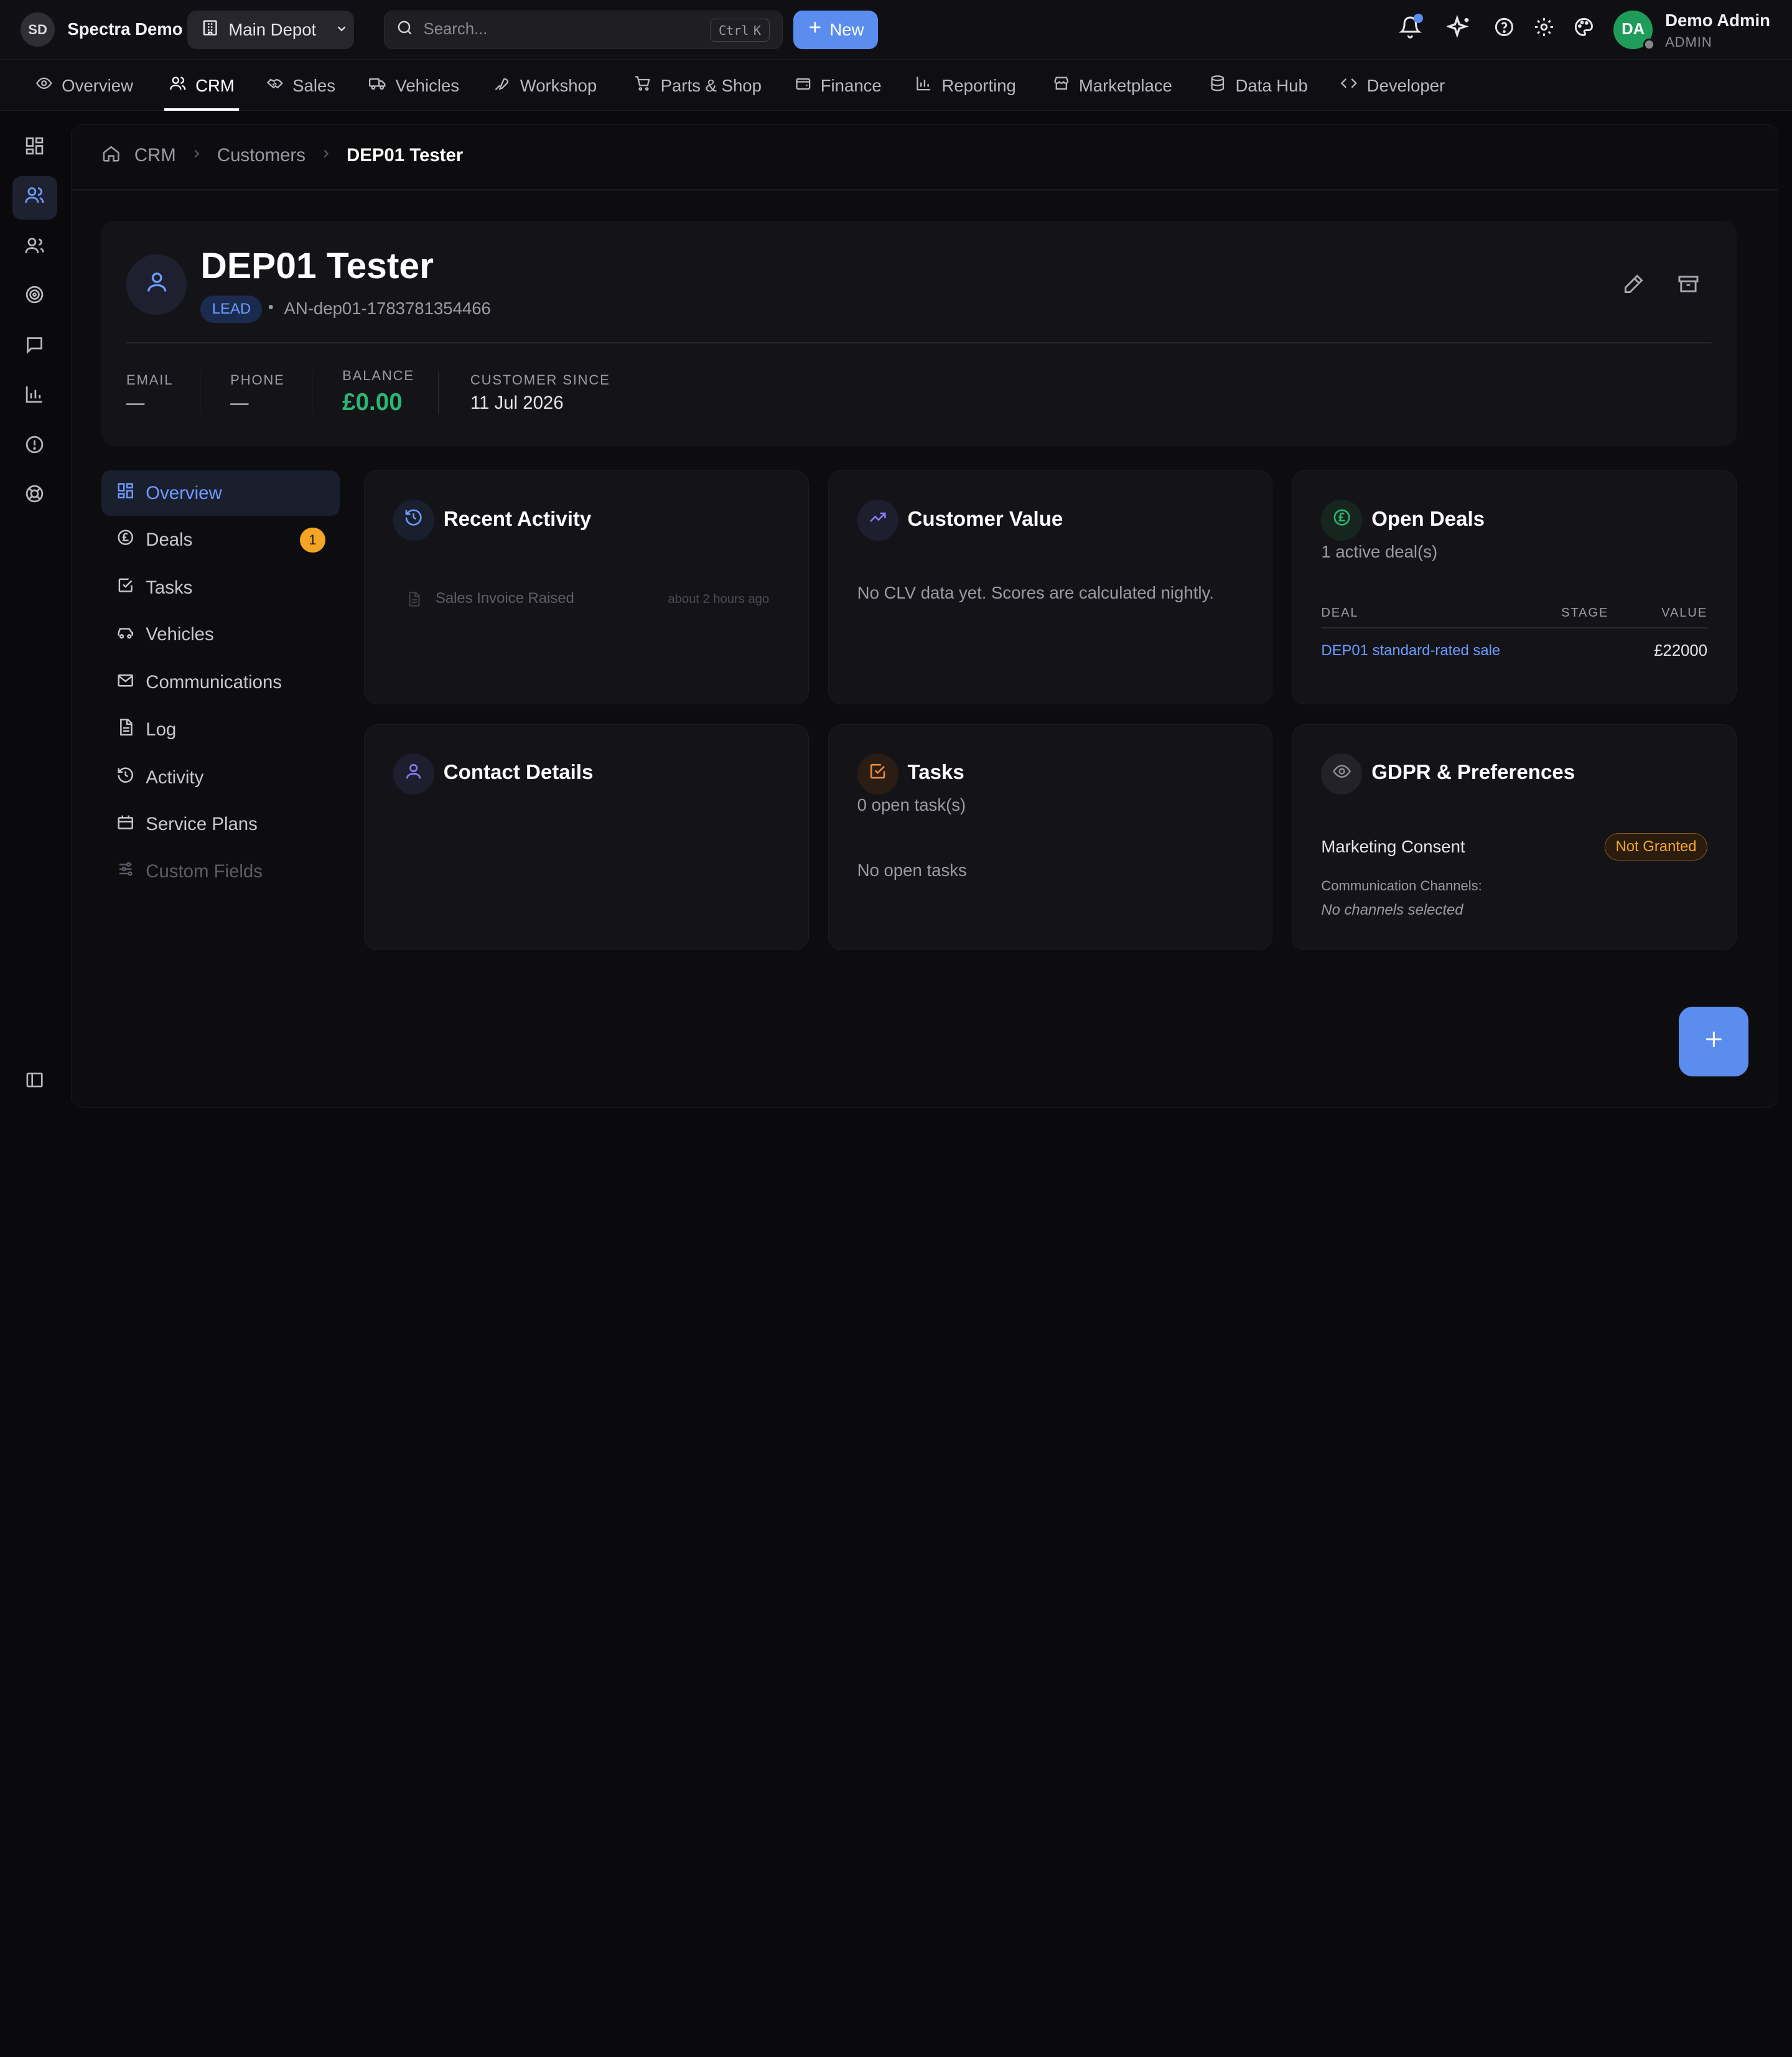 Image resolution: width=1792 pixels, height=2057 pixels. I want to click on tab-vehicles: Vehicles, so click(414, 85).